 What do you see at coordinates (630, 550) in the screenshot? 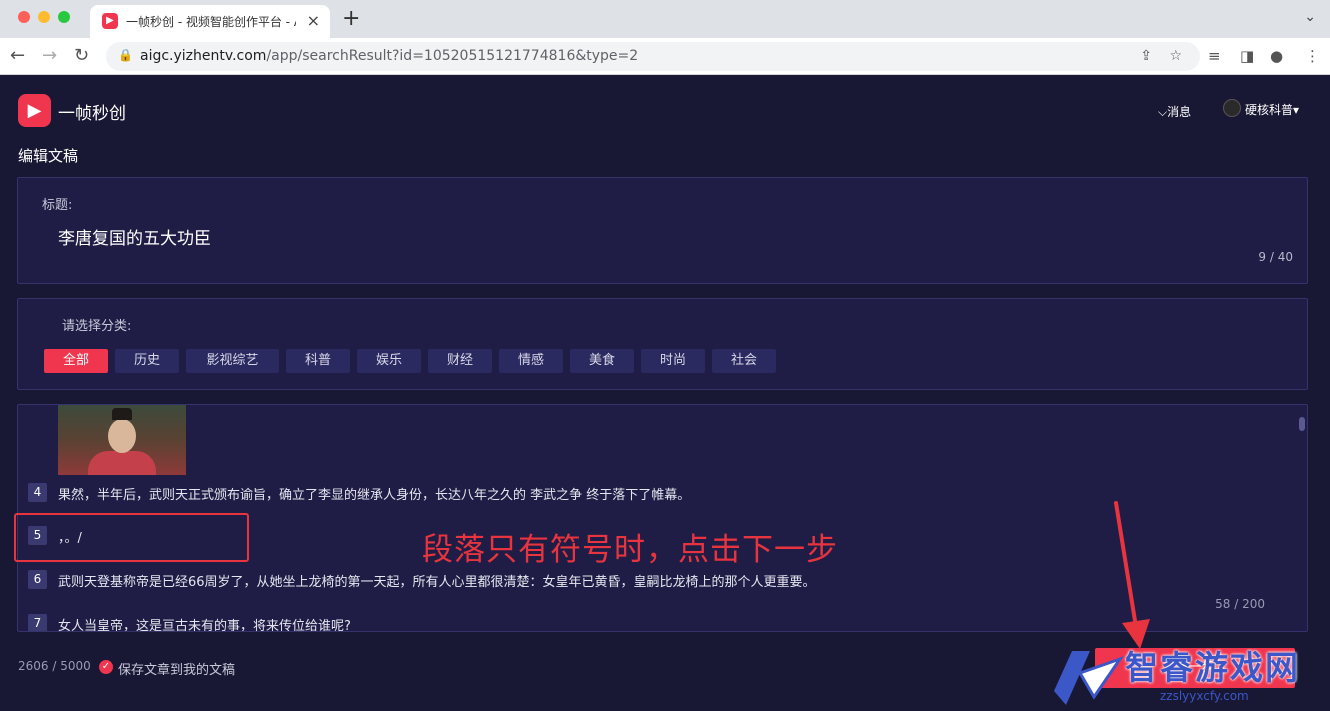
I see `annotation-text: 段落只有符号时，点击下一步` at bounding box center [630, 550].